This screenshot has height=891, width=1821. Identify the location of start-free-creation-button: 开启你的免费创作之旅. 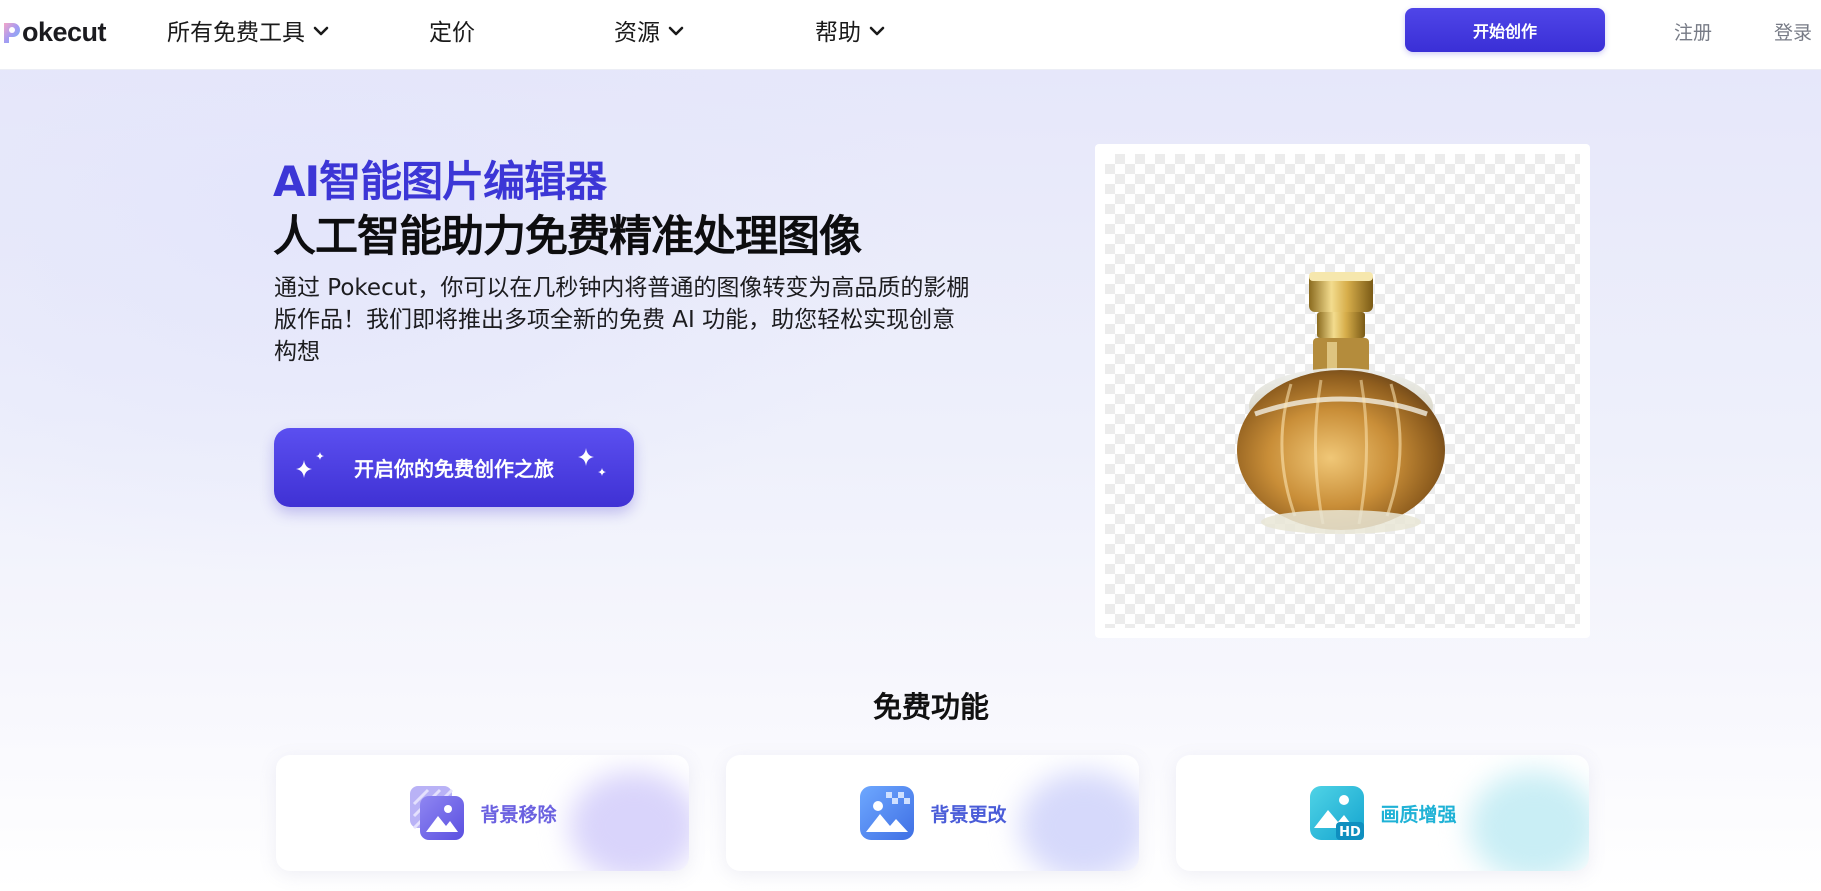
(454, 467).